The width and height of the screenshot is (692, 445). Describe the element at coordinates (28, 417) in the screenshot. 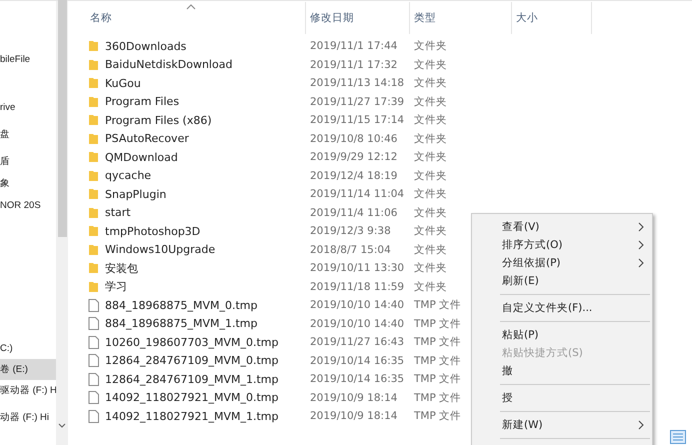

I see `nav-item: 动器 (F:) Hi` at that location.